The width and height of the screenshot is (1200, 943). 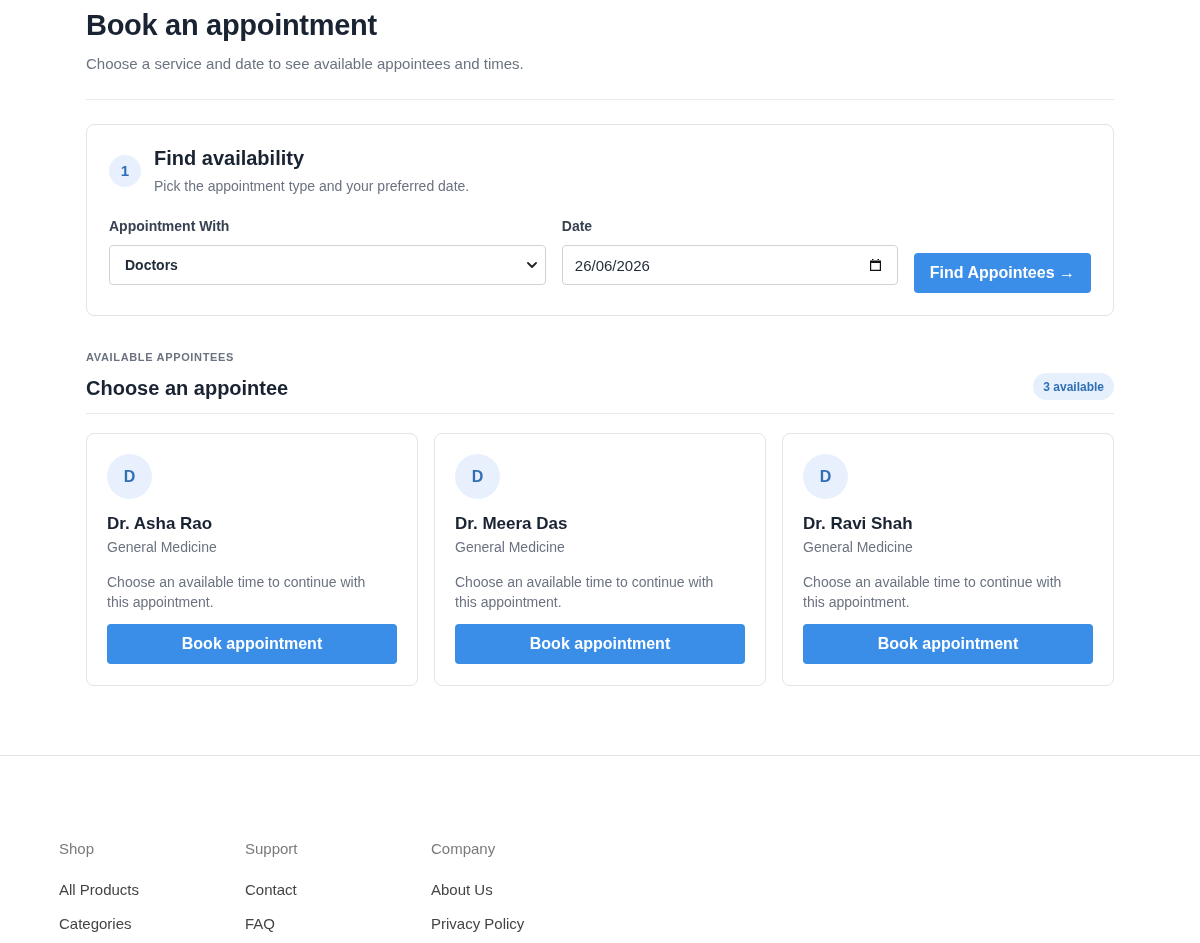 I want to click on footer-heading: Company, so click(x=463, y=849).